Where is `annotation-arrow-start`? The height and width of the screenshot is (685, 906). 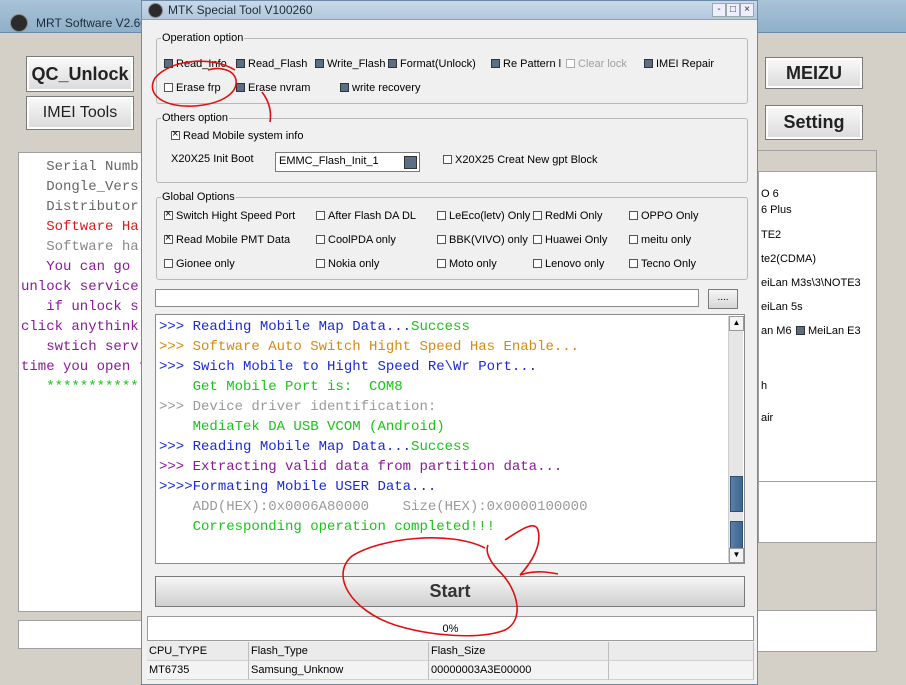
annotation-arrow-start is located at coordinates (531, 550).